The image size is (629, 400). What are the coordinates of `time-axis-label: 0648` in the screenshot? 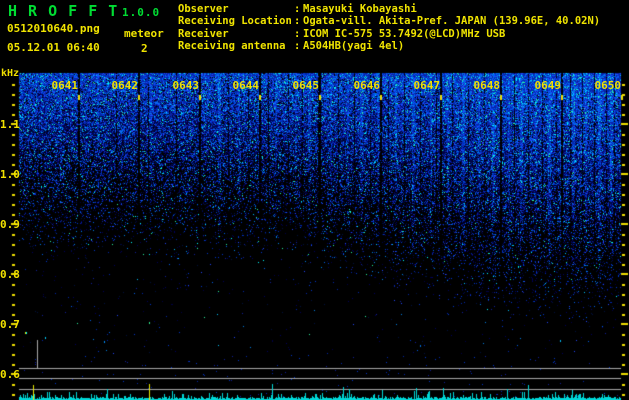 It's located at (487, 85).